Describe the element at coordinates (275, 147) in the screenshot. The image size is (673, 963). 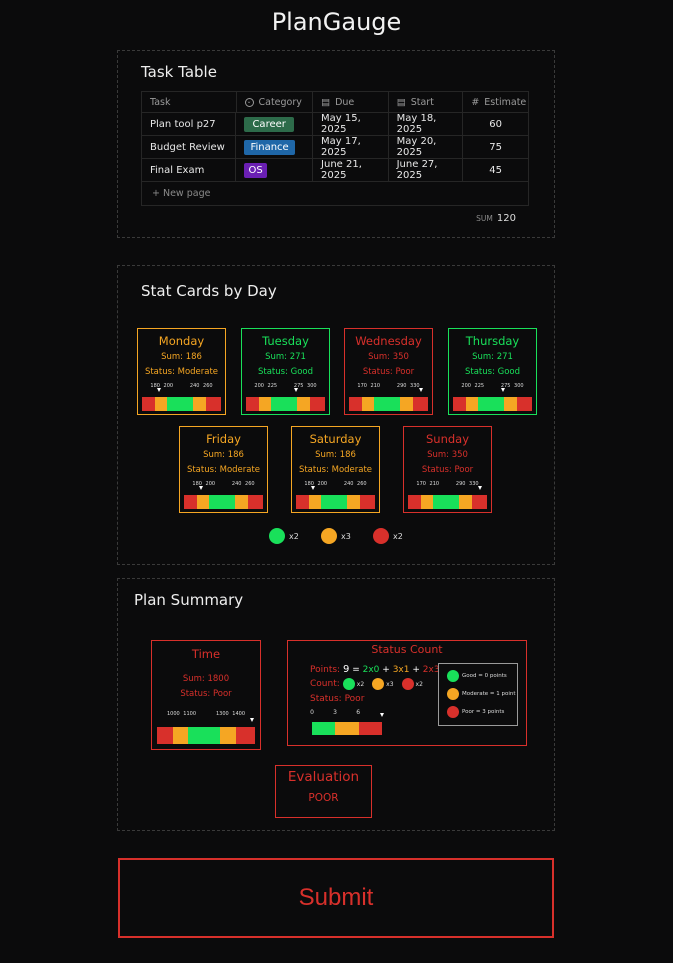
I see `category-cell: Finance` at that location.